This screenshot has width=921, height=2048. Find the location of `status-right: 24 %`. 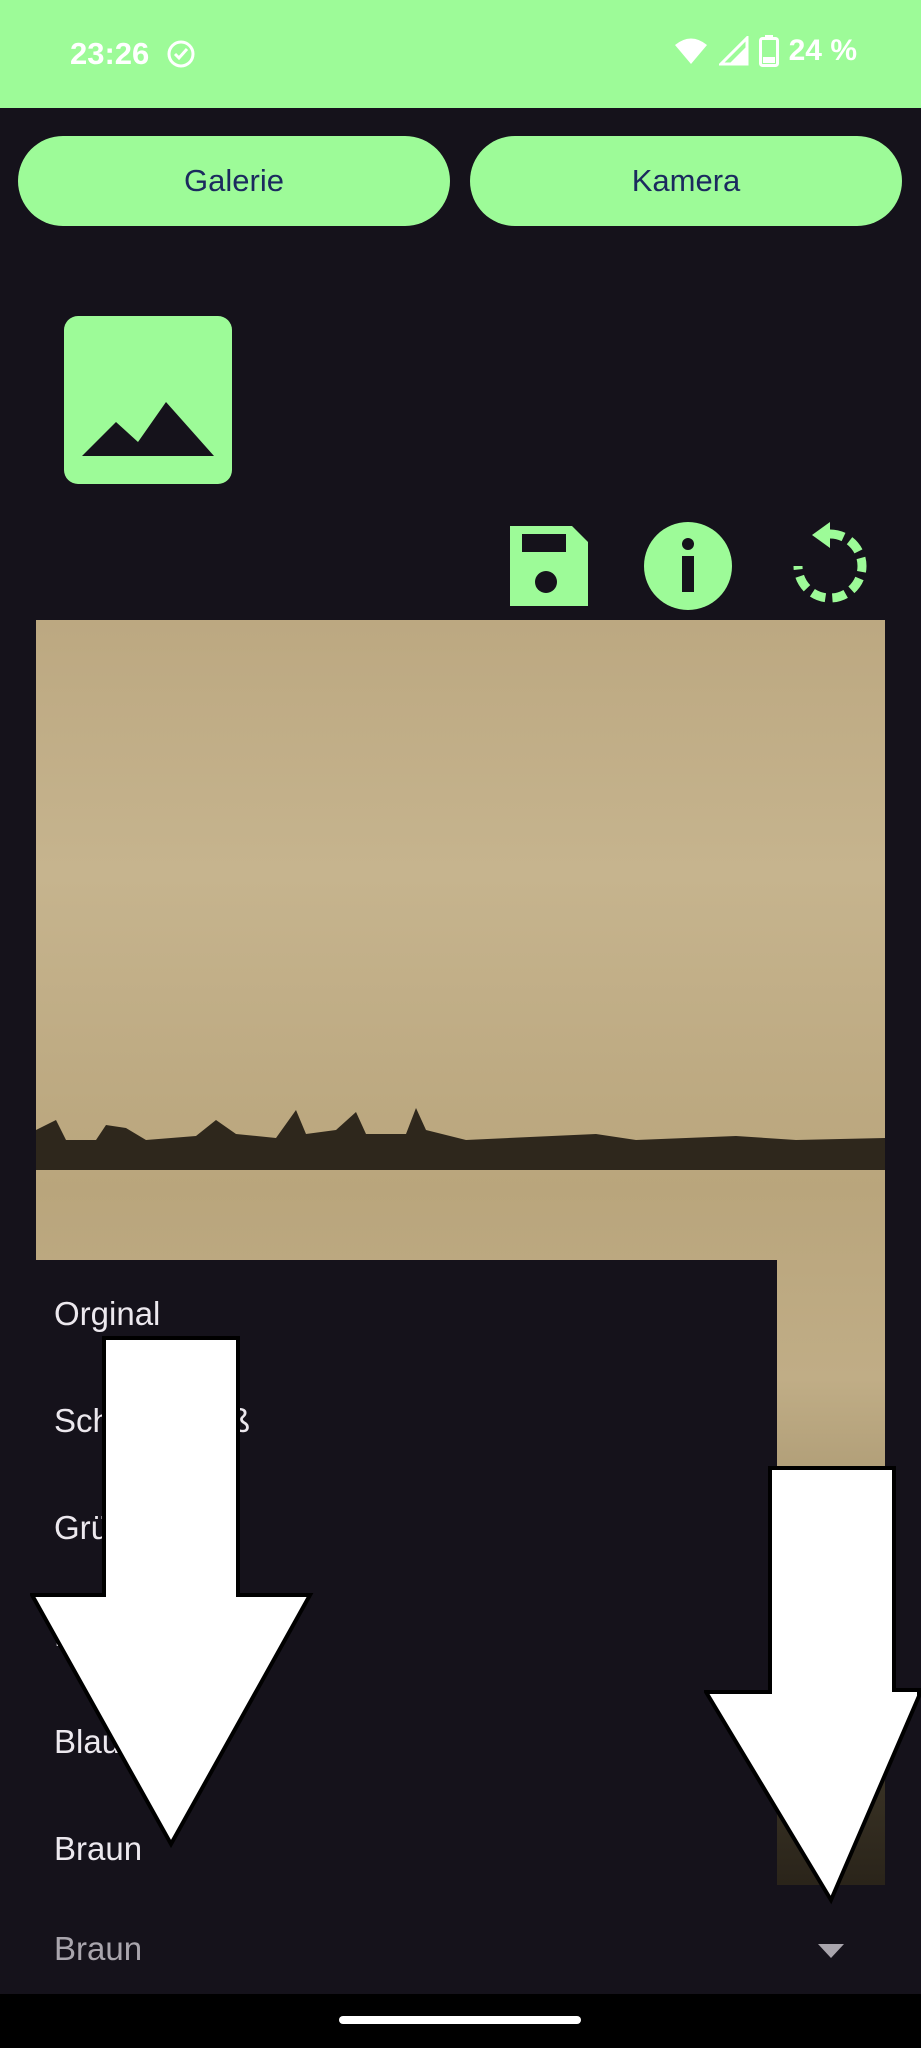

status-right: 24 % is located at coordinates (765, 51).